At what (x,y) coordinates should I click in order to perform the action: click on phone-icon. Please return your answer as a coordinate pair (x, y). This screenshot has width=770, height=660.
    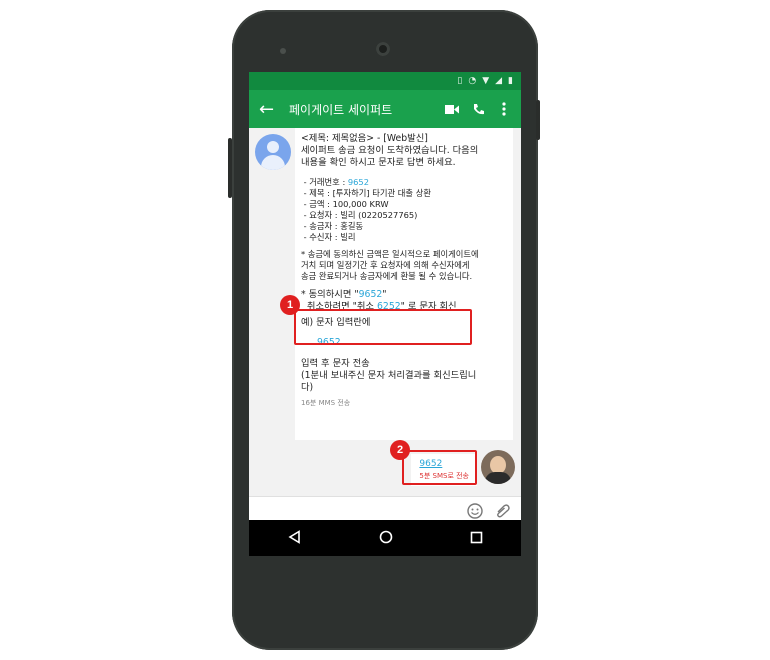
    Looking at the image, I should click on (478, 109).